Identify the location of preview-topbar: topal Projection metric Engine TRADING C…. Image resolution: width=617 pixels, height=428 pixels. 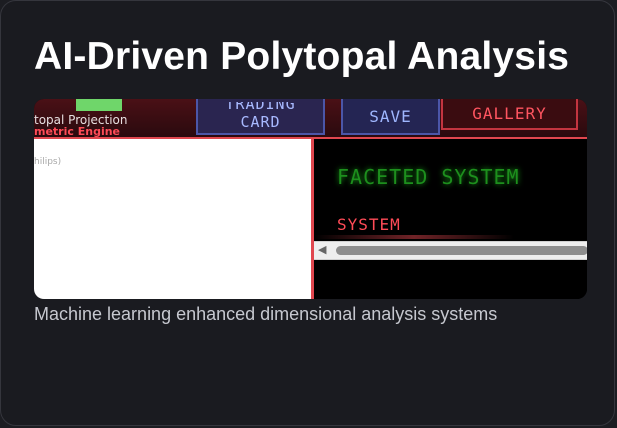
(310, 119).